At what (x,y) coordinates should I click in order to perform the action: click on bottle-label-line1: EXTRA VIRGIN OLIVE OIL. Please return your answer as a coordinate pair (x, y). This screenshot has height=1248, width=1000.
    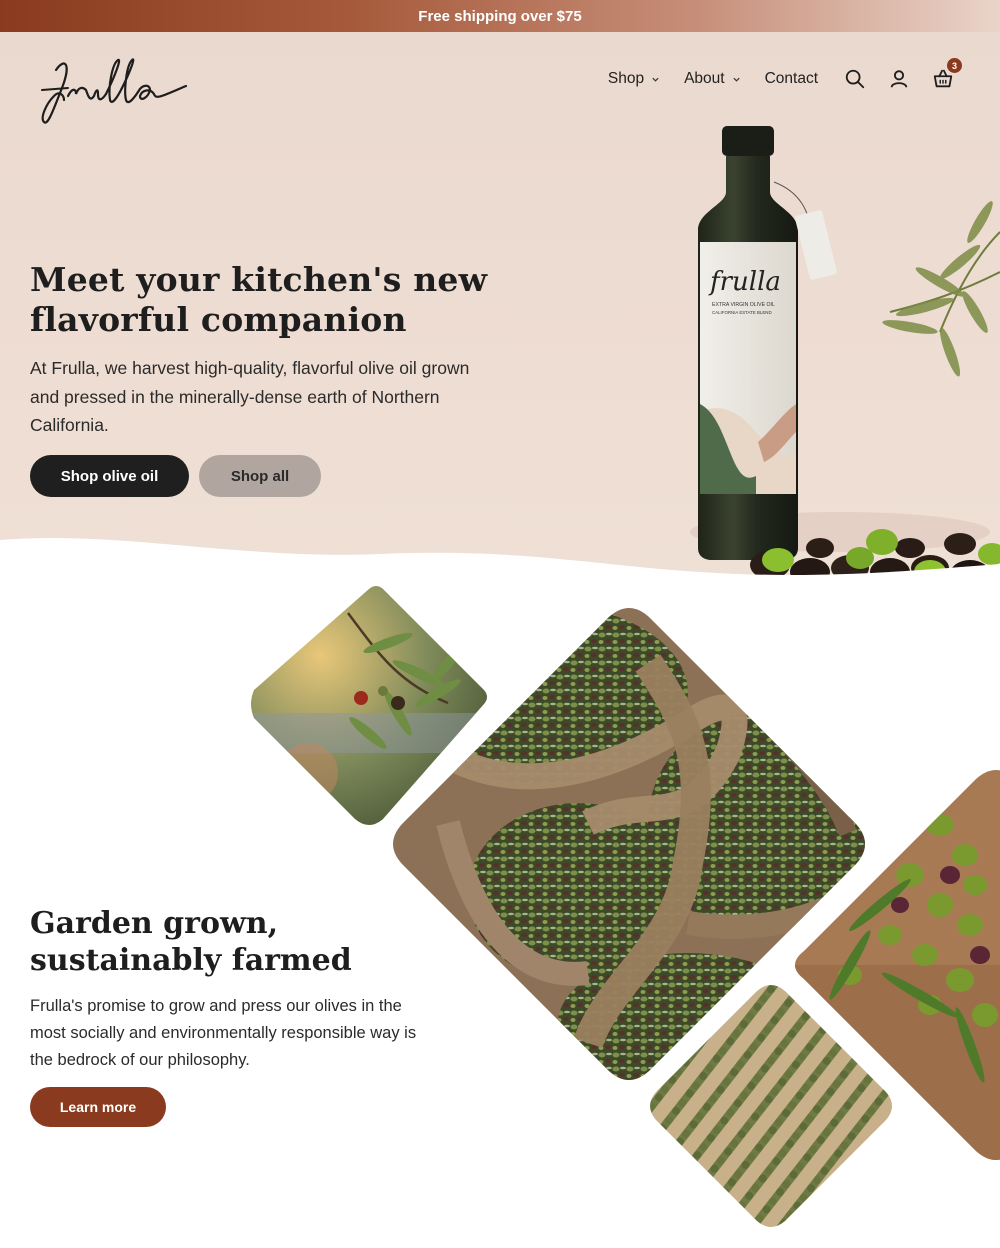
    Looking at the image, I should click on (743, 305).